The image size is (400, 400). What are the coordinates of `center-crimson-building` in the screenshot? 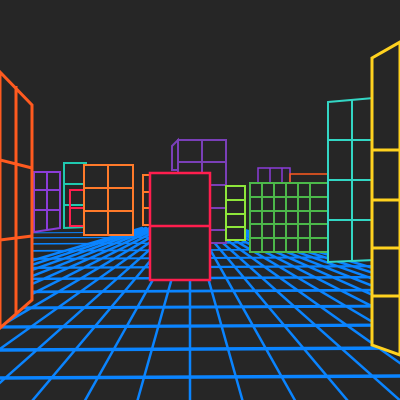 It's located at (180, 226).